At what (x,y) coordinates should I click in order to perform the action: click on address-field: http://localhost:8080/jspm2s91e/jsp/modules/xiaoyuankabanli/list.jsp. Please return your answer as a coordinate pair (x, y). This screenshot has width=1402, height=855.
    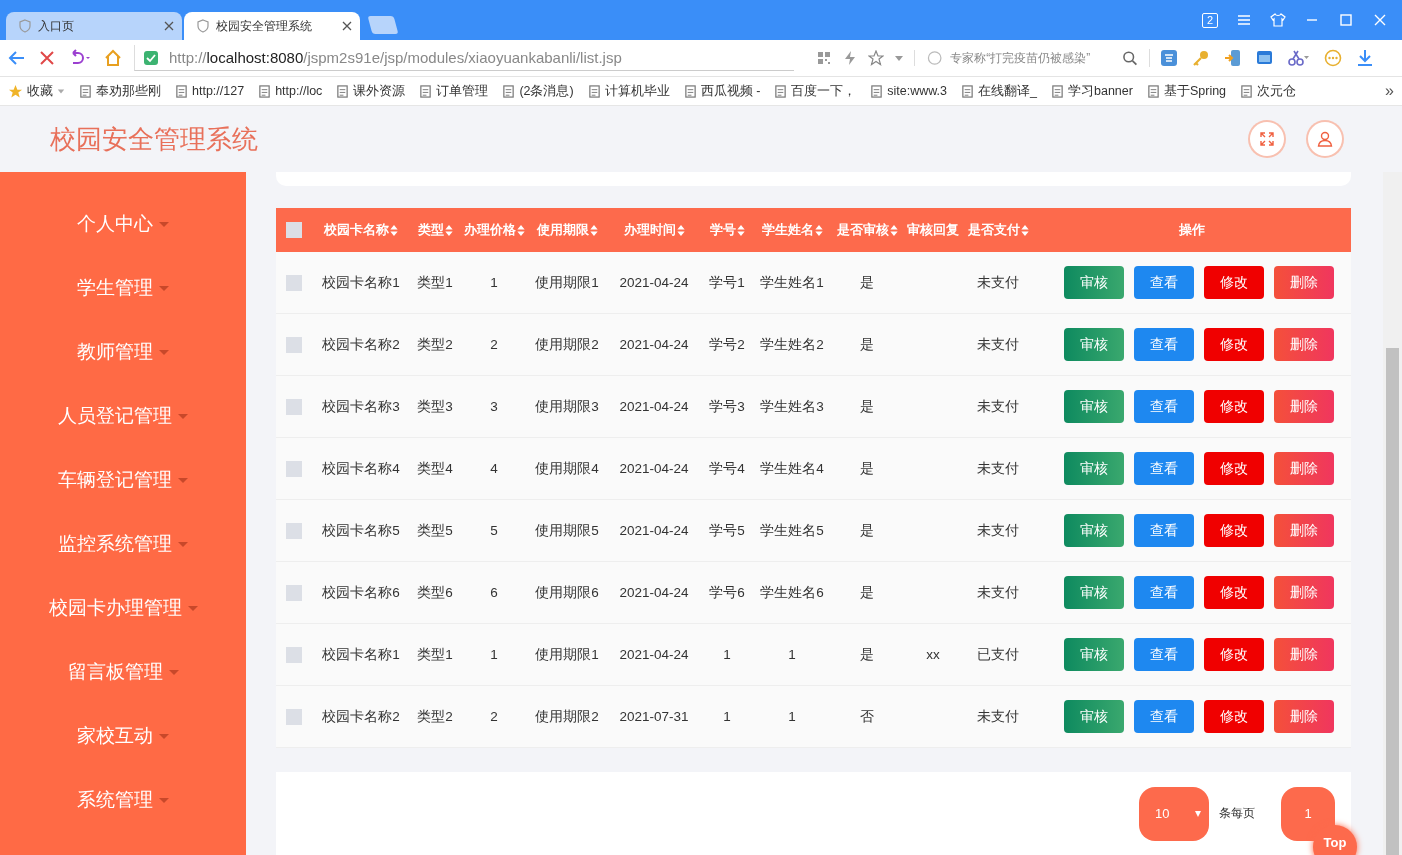
    Looking at the image, I should click on (464, 58).